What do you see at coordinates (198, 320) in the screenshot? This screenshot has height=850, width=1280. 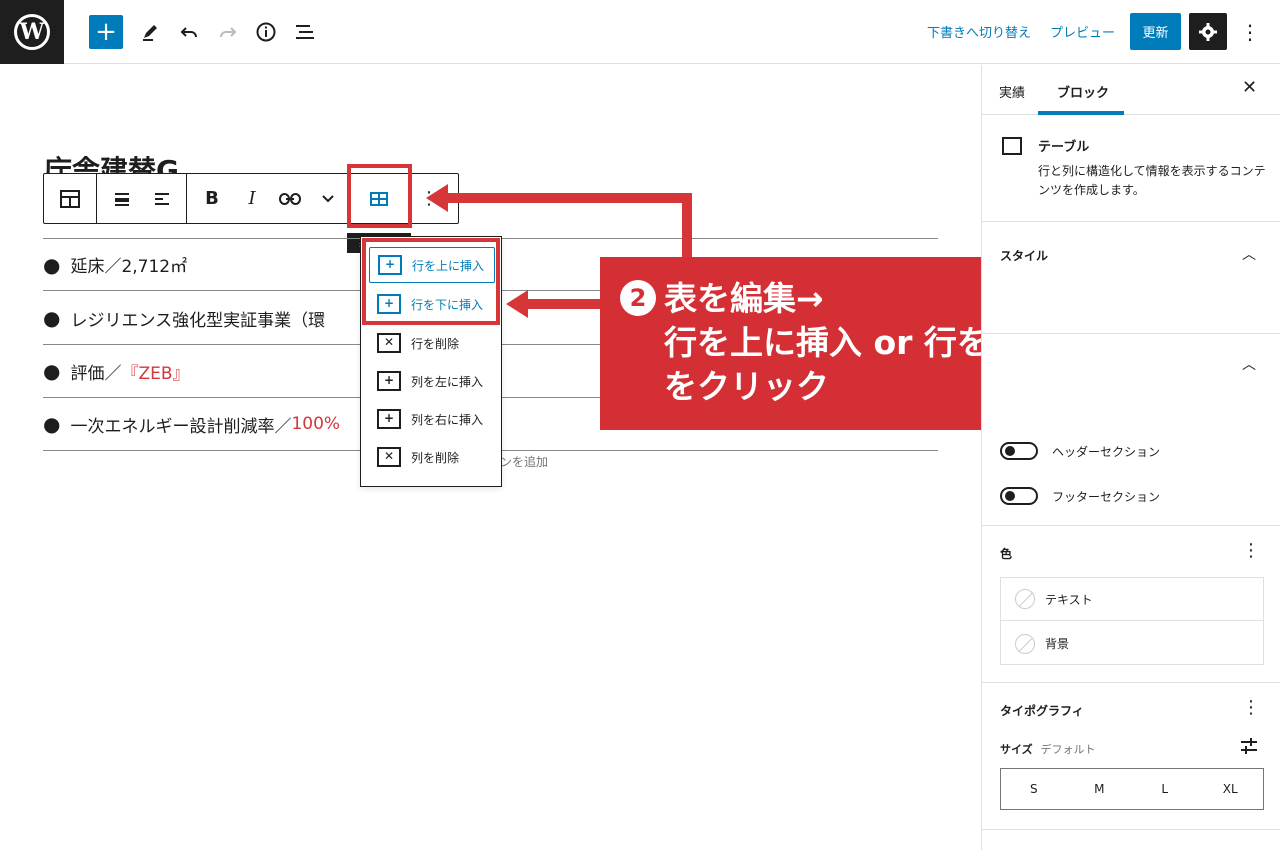 I see `row-text: レジリエンス強化型実証事業（環` at bounding box center [198, 320].